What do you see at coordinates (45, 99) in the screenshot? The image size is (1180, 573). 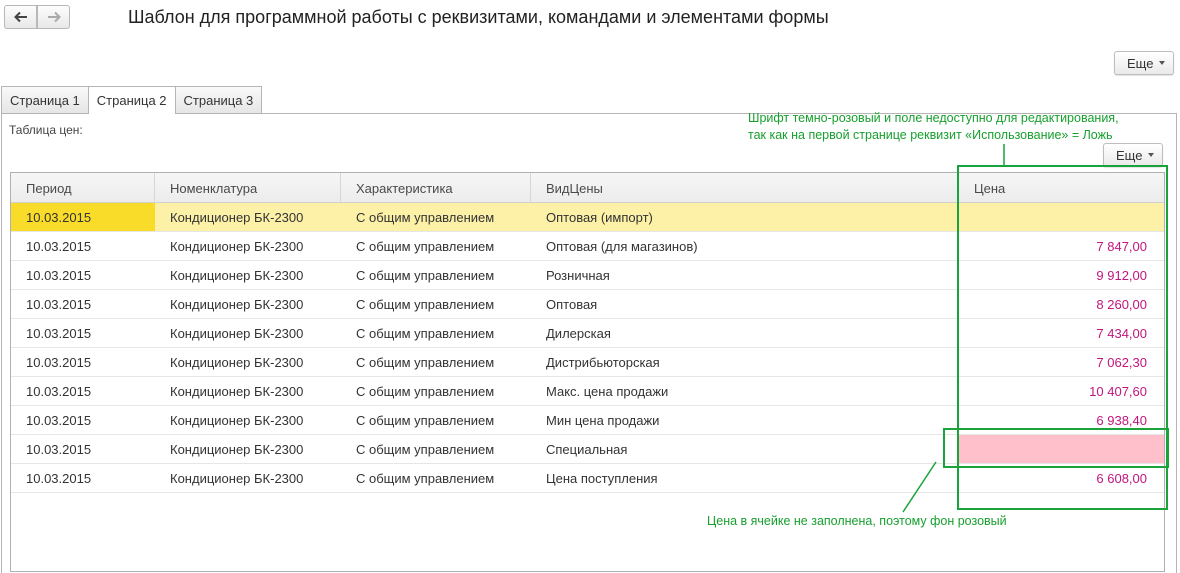 I see `tab-page-1: Страница 1` at bounding box center [45, 99].